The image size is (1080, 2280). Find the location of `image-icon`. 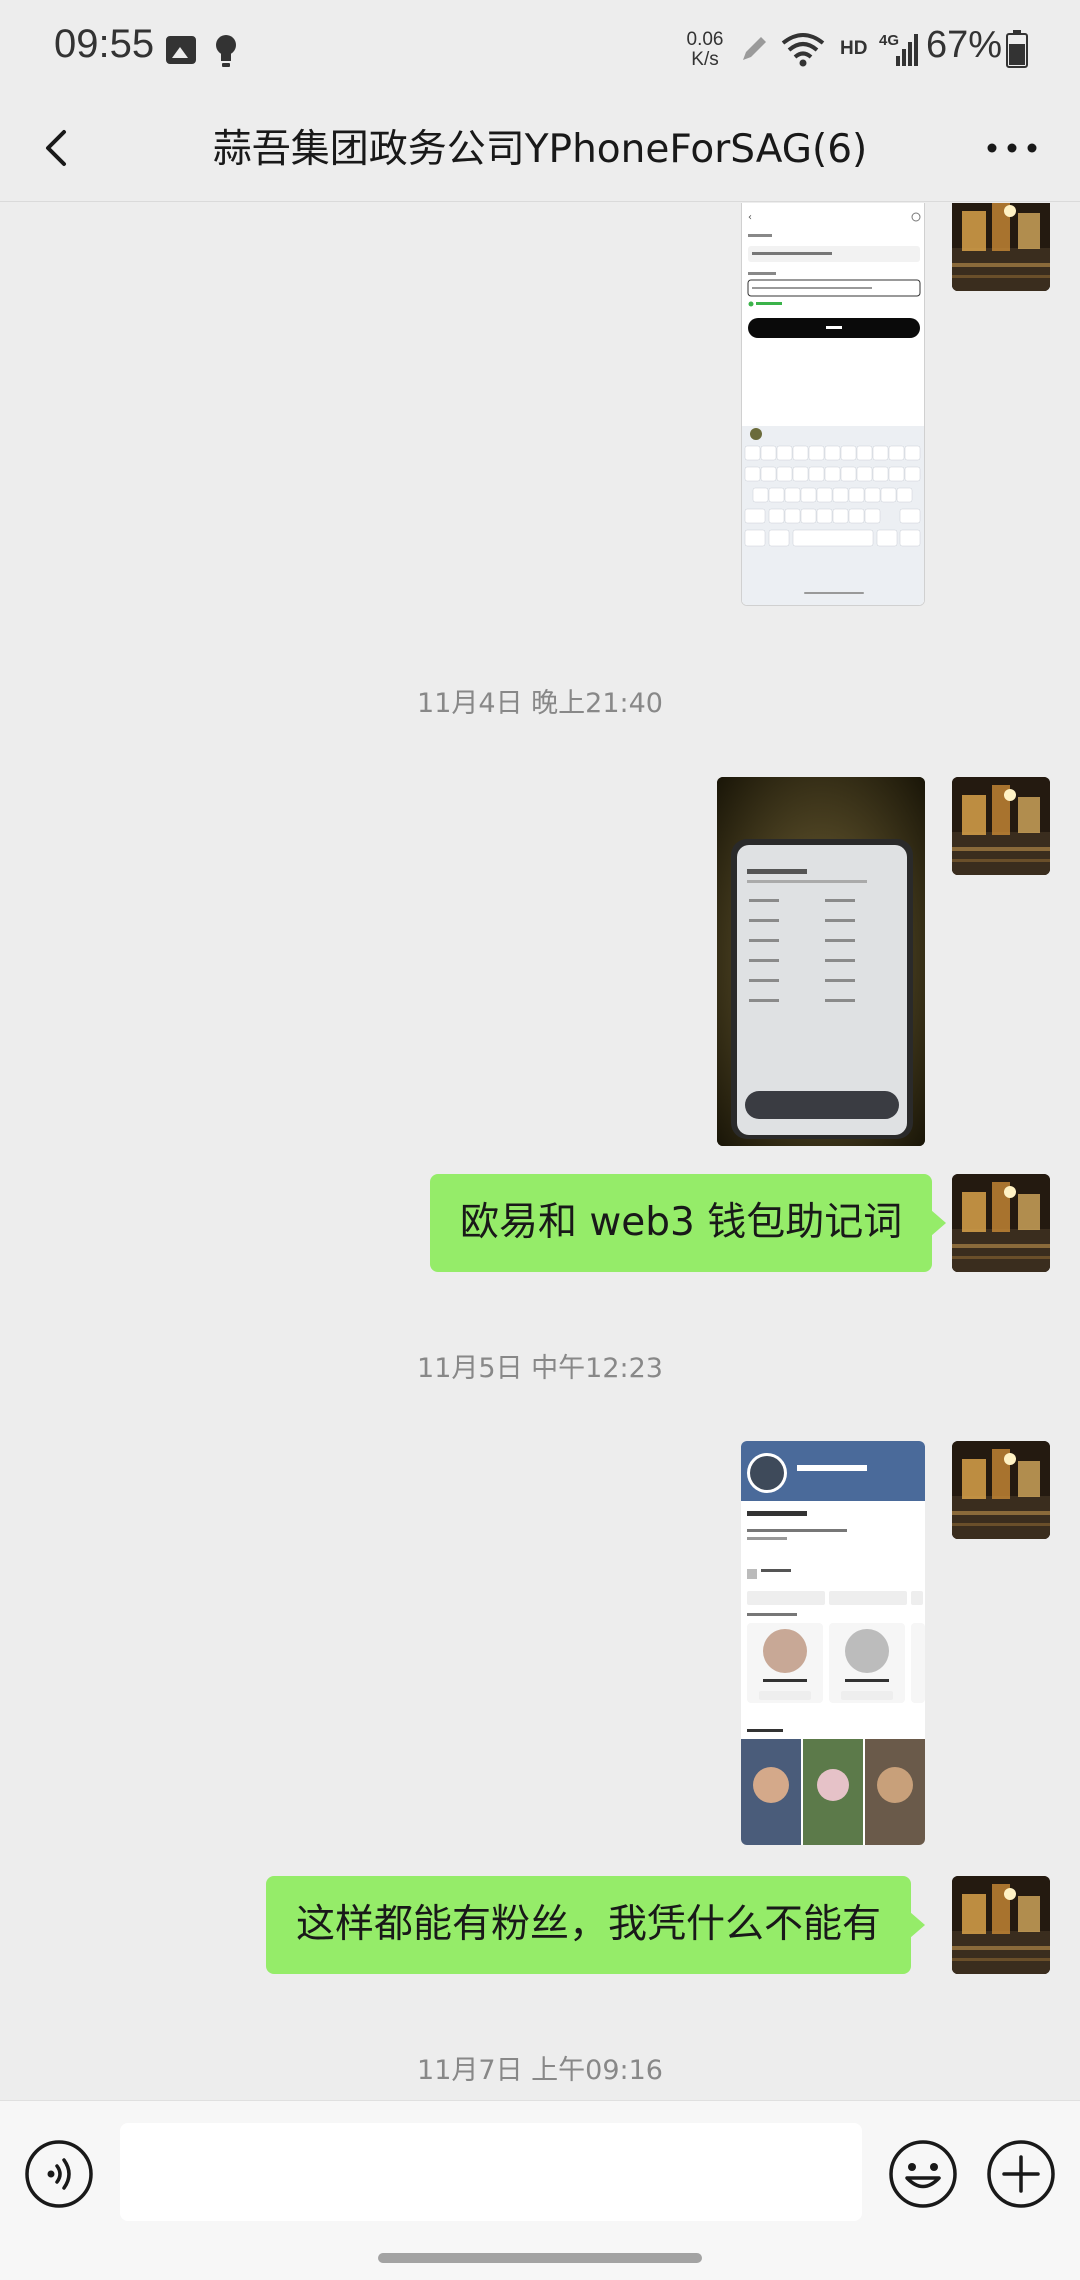

image-icon is located at coordinates (181, 50).